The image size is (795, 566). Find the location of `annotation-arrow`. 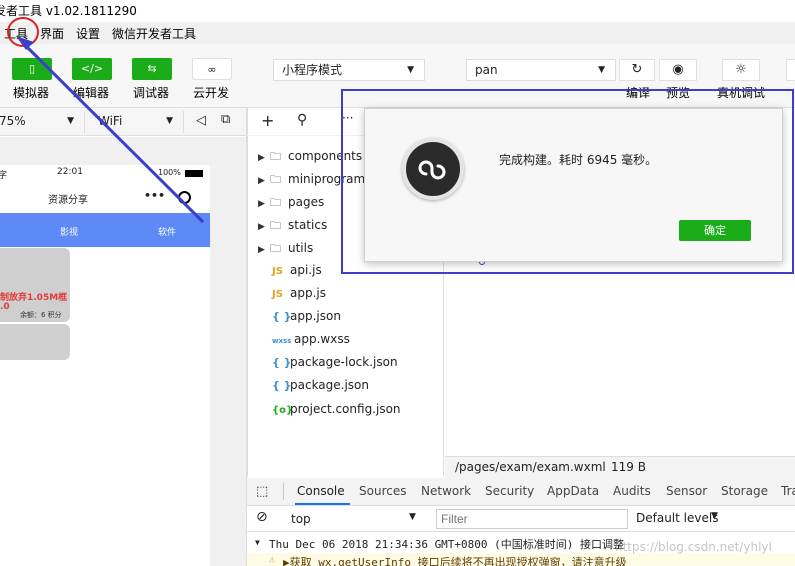

annotation-arrow is located at coordinates (110, 130).